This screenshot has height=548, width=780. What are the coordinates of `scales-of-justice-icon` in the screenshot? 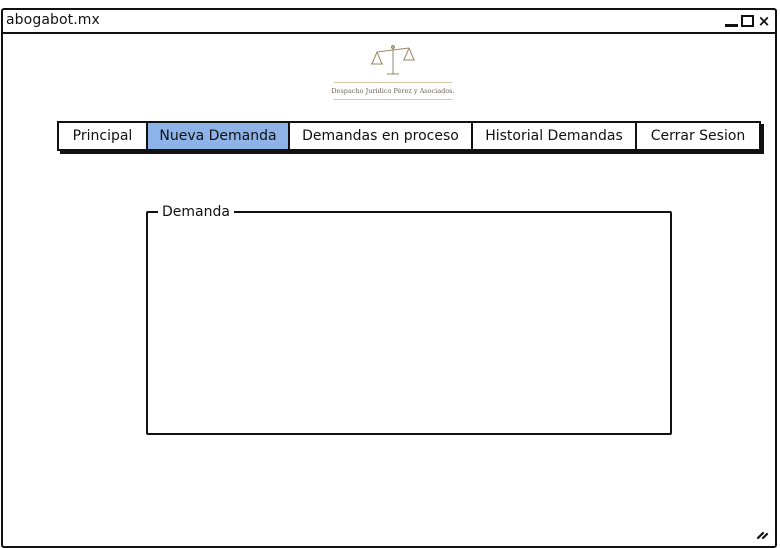 It's located at (393, 60).